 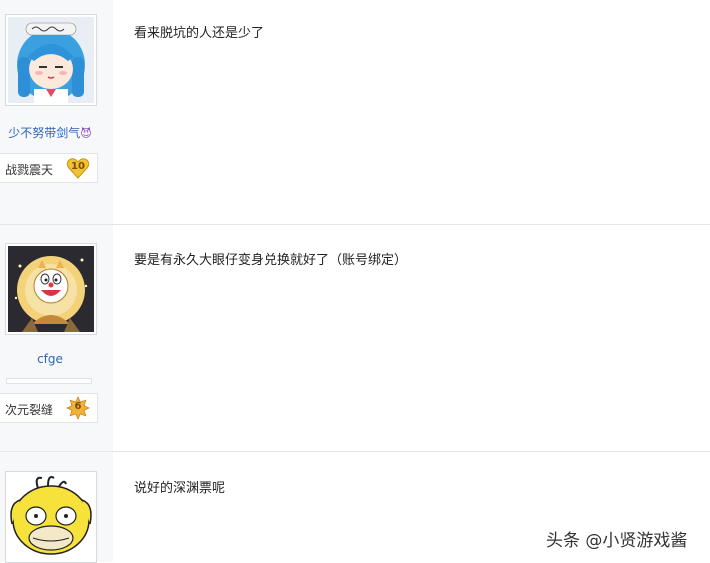 I want to click on devil-emoji-icon: 😈, so click(x=86, y=133).